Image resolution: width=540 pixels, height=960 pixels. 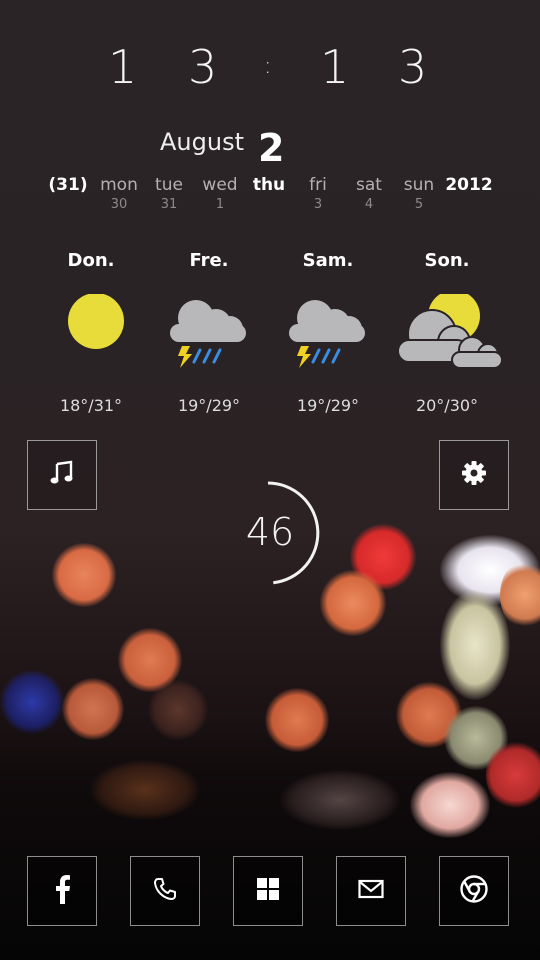 I want to click on day-number: 2, so click(x=271, y=148).